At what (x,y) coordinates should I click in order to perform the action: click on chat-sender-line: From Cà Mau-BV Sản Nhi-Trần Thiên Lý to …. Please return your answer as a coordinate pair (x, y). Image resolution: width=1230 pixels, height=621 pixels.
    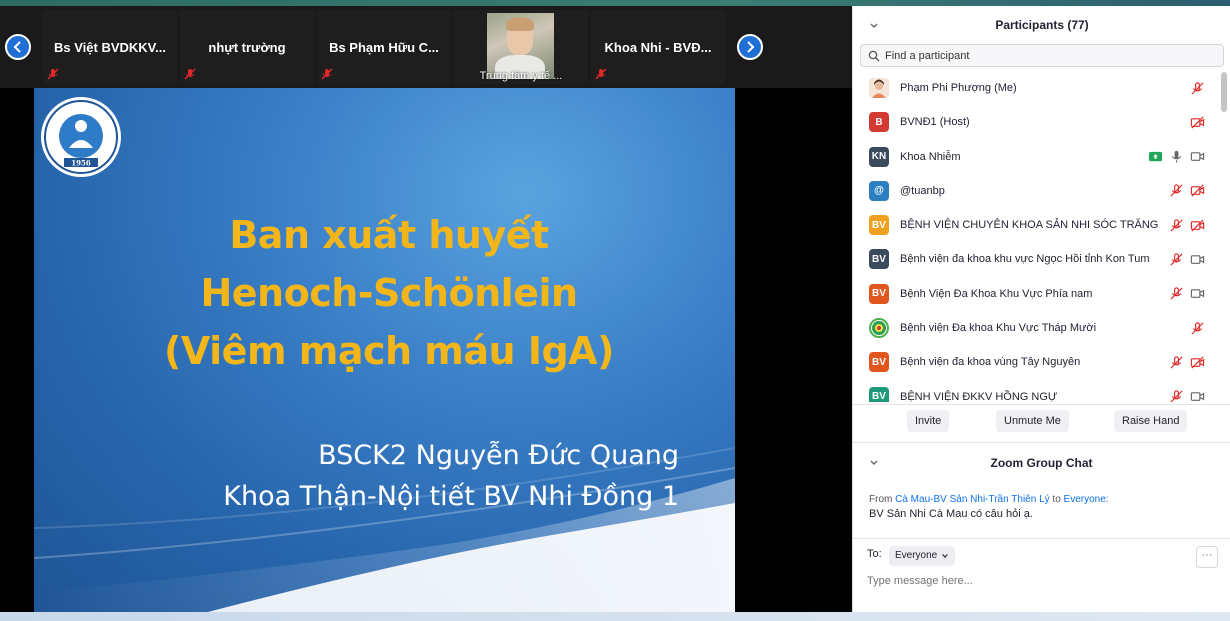
    Looking at the image, I should click on (1044, 499).